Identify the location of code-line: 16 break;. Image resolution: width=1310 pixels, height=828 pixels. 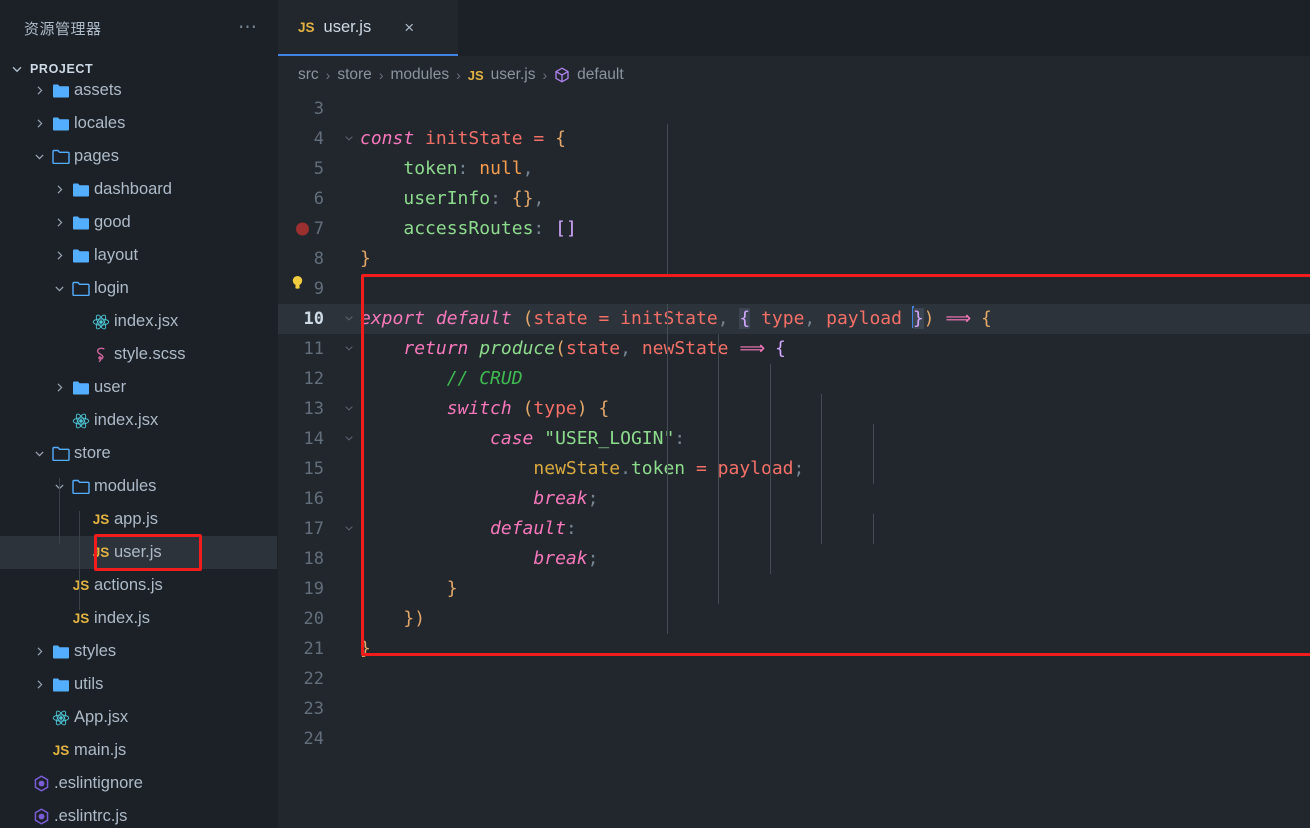
(794, 499).